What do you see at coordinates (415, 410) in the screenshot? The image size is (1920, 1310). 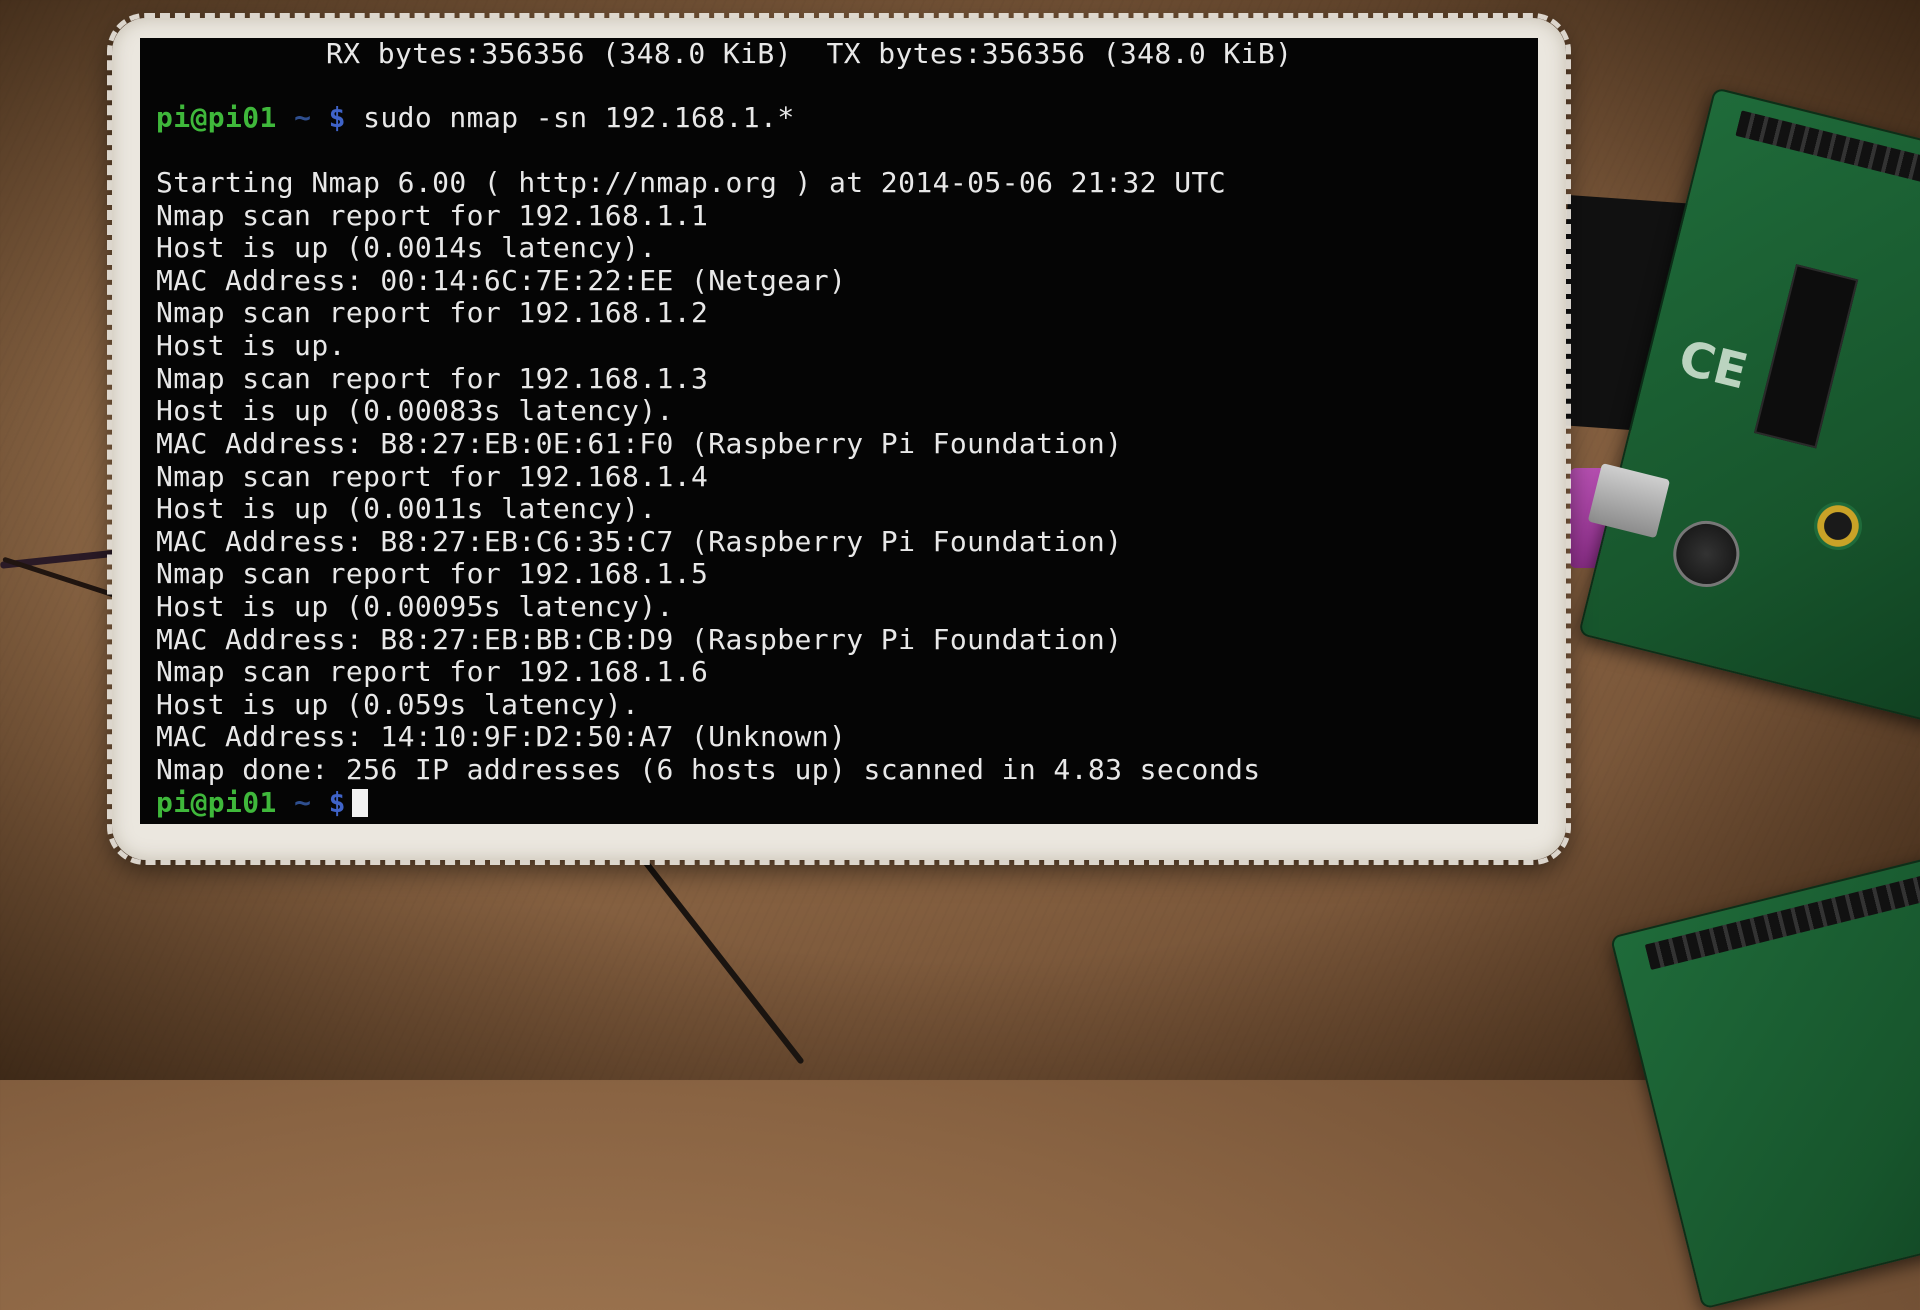 I see `output-line: Host is up (0.00083s latency).` at bounding box center [415, 410].